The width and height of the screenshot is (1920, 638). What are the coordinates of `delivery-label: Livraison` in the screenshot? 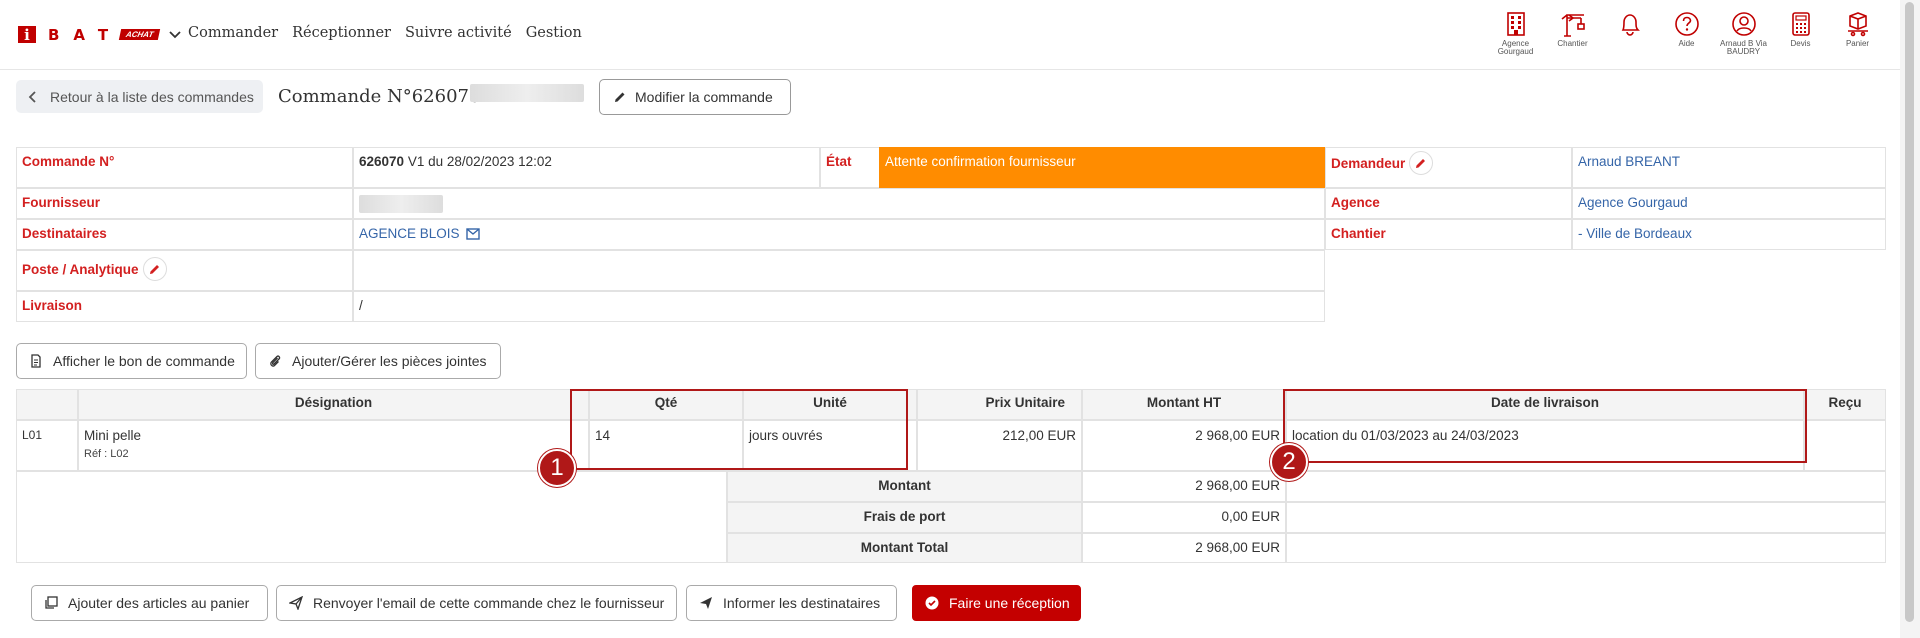 It's located at (184, 306).